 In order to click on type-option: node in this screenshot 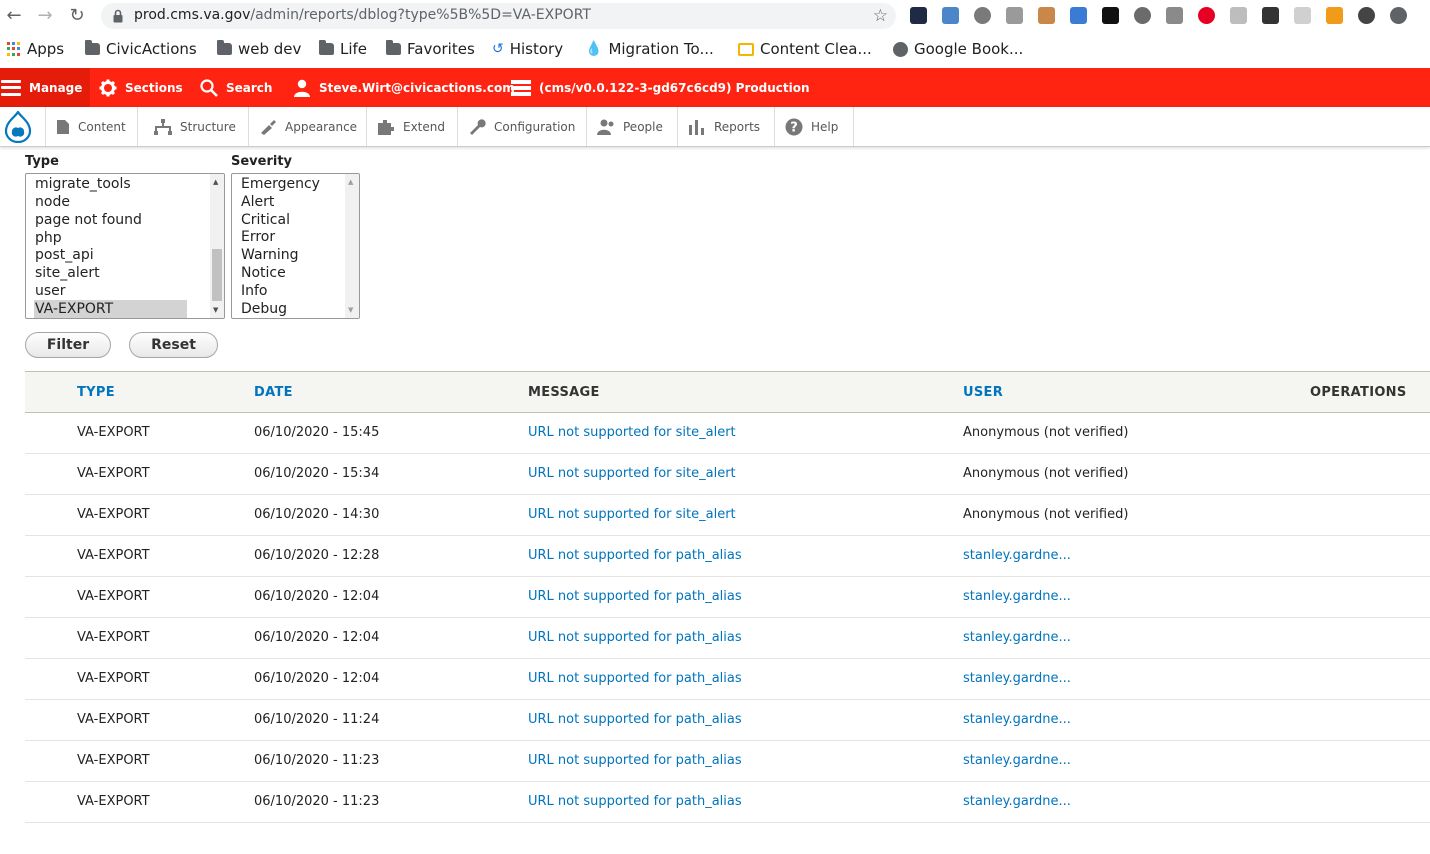, I will do `click(52, 202)`.